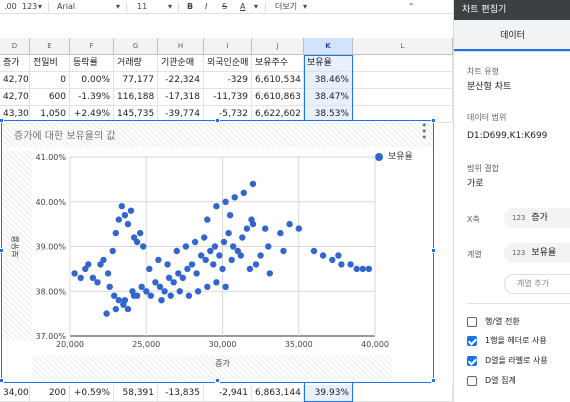 Image resolution: width=570 pixels, height=402 pixels. What do you see at coordinates (66, 7) in the screenshot?
I see `font-select: Arial` at bounding box center [66, 7].